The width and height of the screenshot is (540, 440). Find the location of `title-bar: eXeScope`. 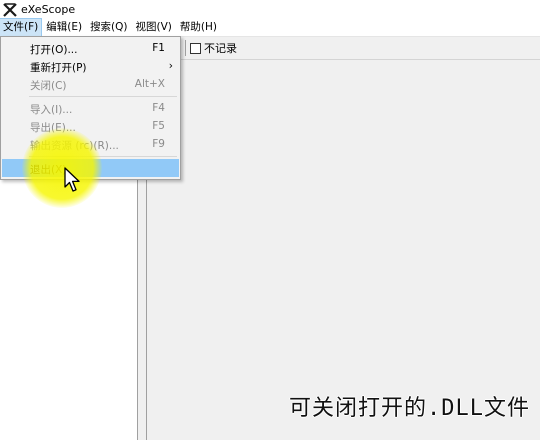

title-bar: eXeScope is located at coordinates (270, 9).